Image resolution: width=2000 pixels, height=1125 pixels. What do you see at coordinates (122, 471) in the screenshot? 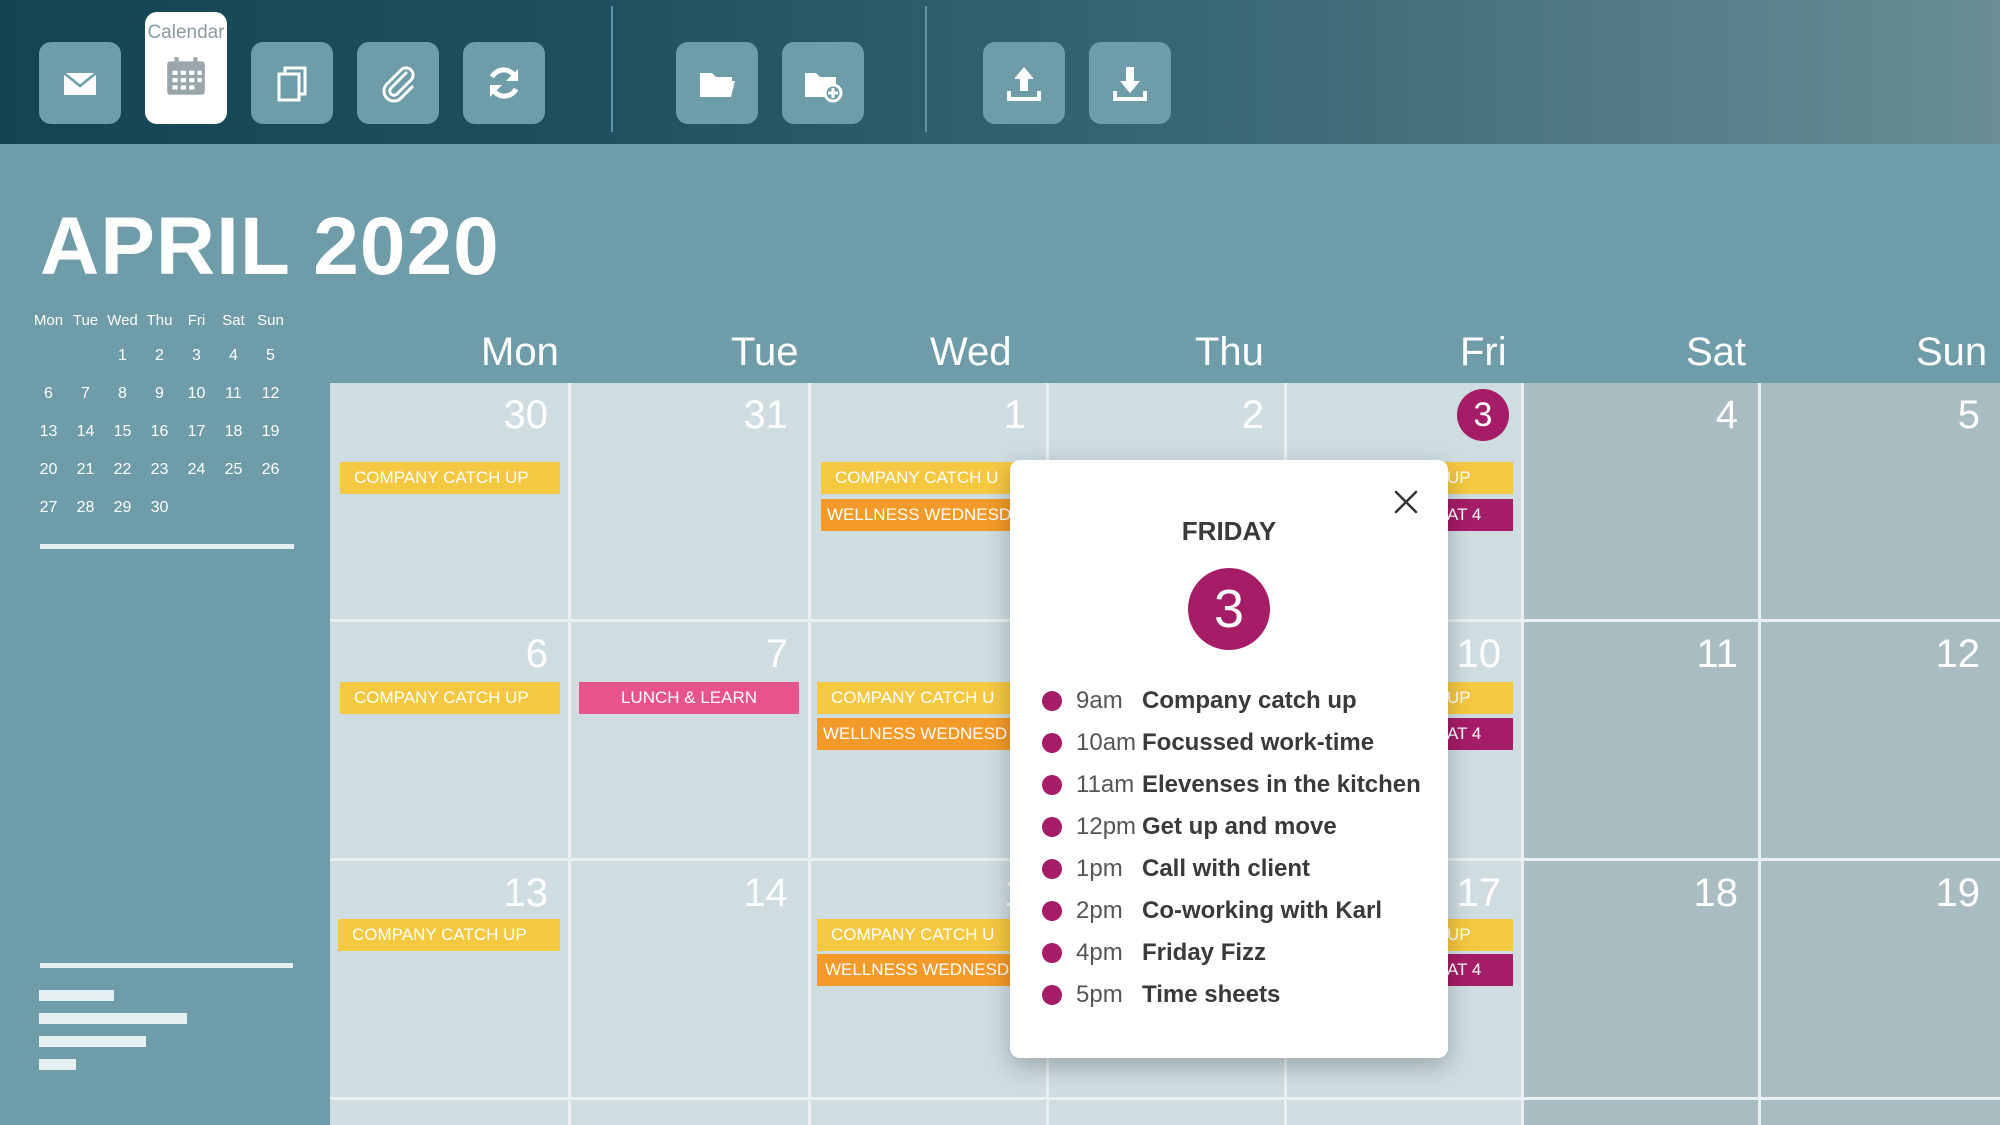
I see `mini-day: 22` at bounding box center [122, 471].